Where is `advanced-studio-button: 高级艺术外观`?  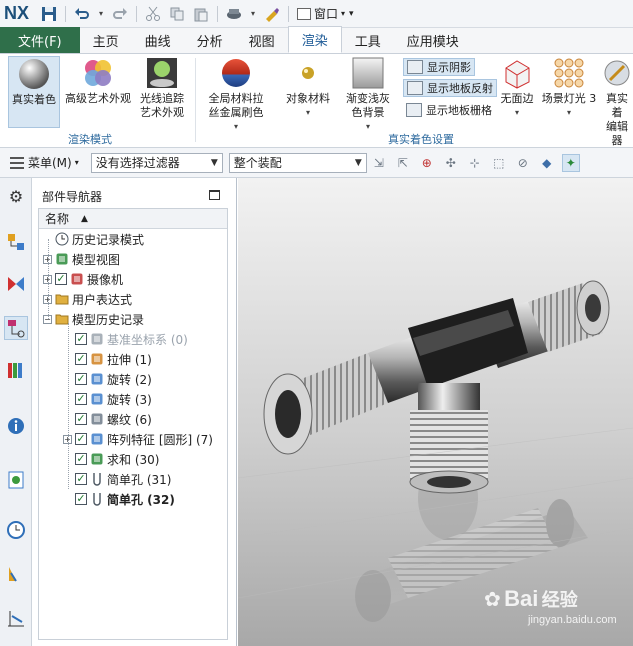
advanced-studio-button: 高级艺术外观 is located at coordinates (98, 81).